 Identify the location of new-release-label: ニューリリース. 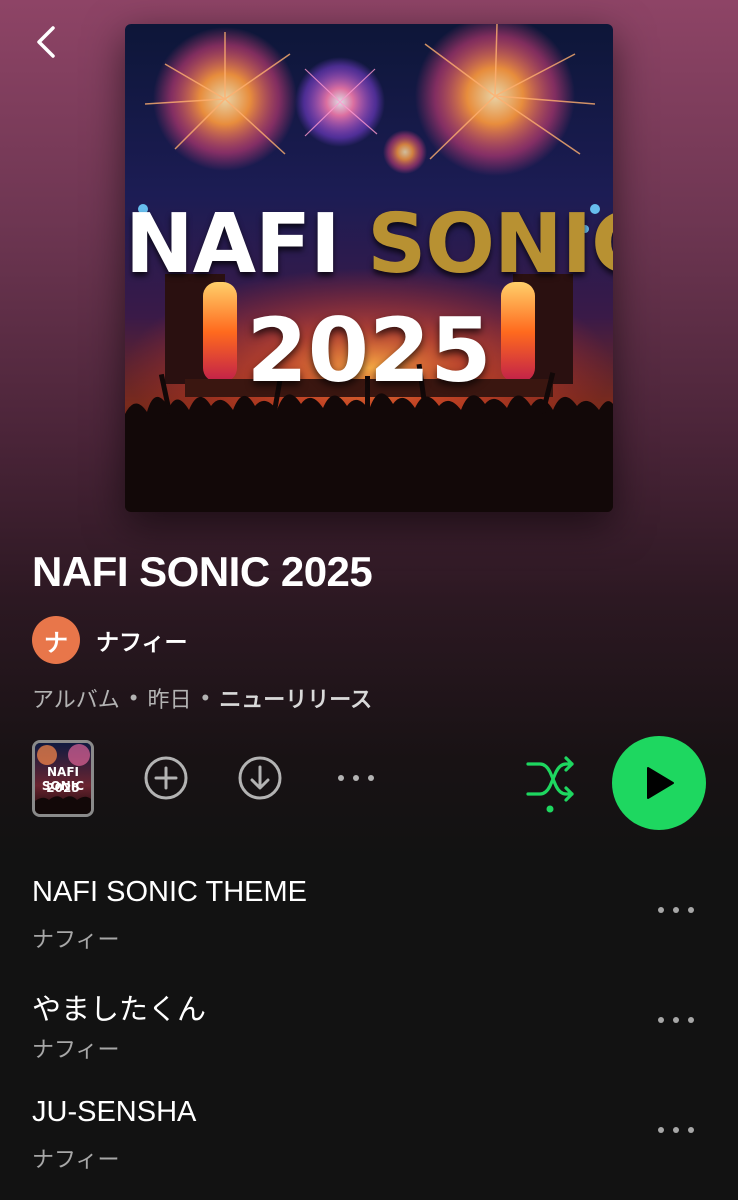
(296, 699).